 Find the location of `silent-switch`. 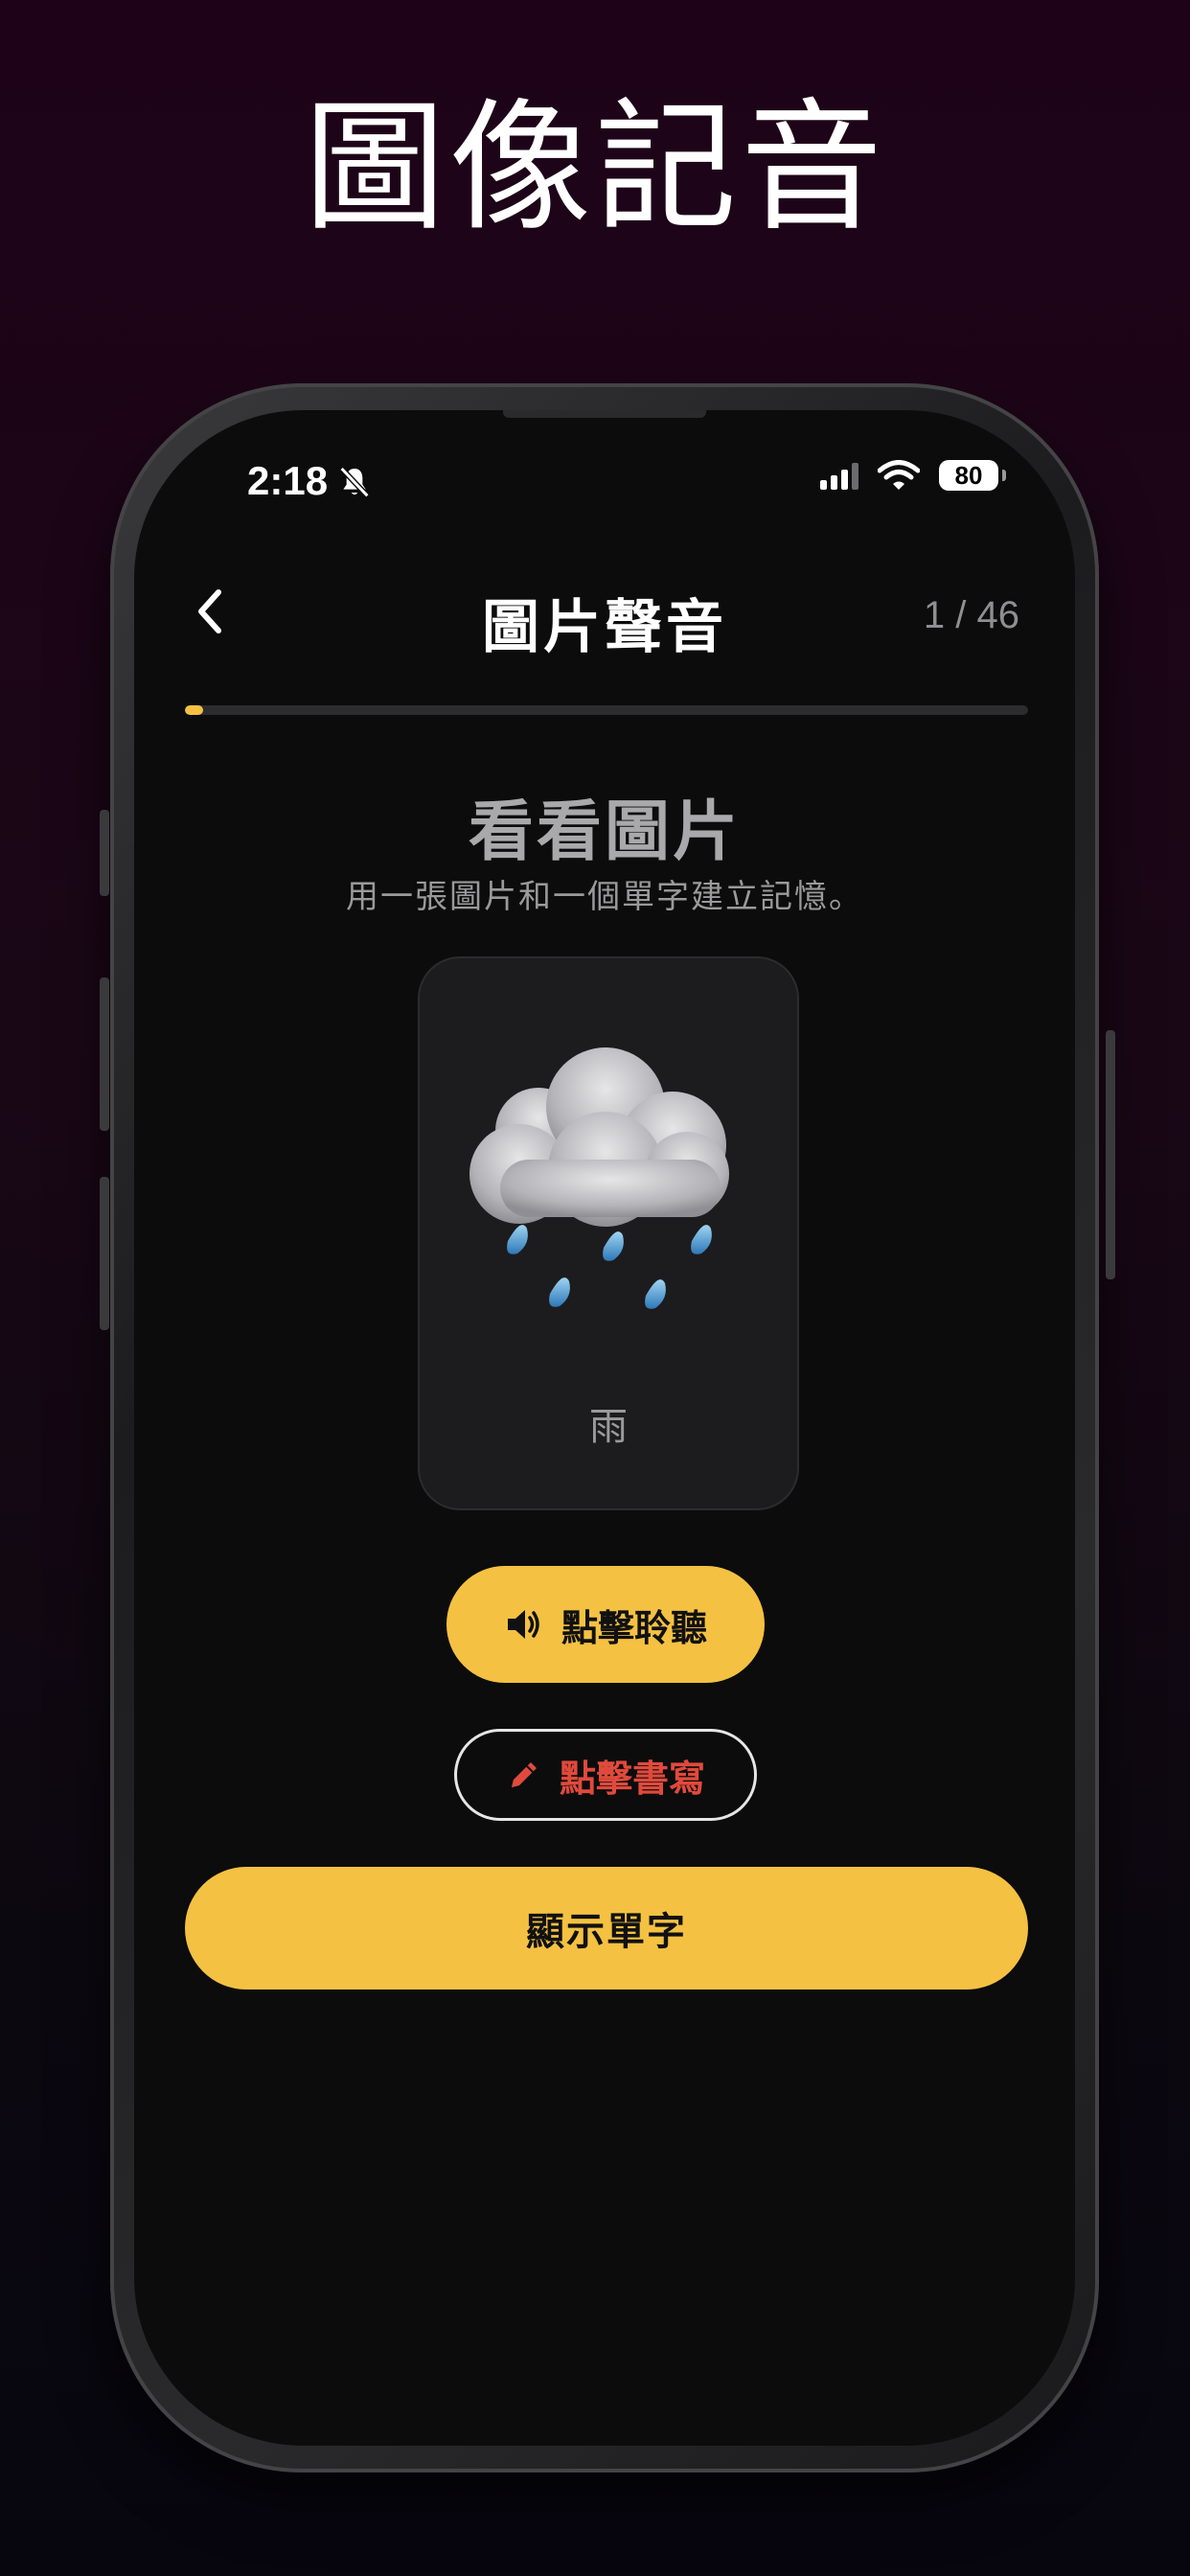

silent-switch is located at coordinates (105, 853).